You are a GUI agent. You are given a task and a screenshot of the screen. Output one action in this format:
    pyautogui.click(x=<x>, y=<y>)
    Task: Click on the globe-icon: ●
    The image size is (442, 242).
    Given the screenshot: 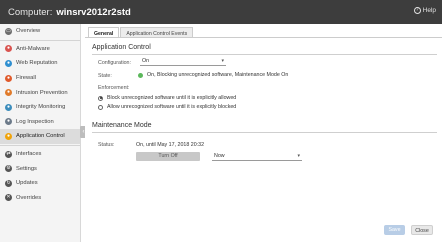 What is the action you would take?
    pyautogui.click(x=8, y=63)
    